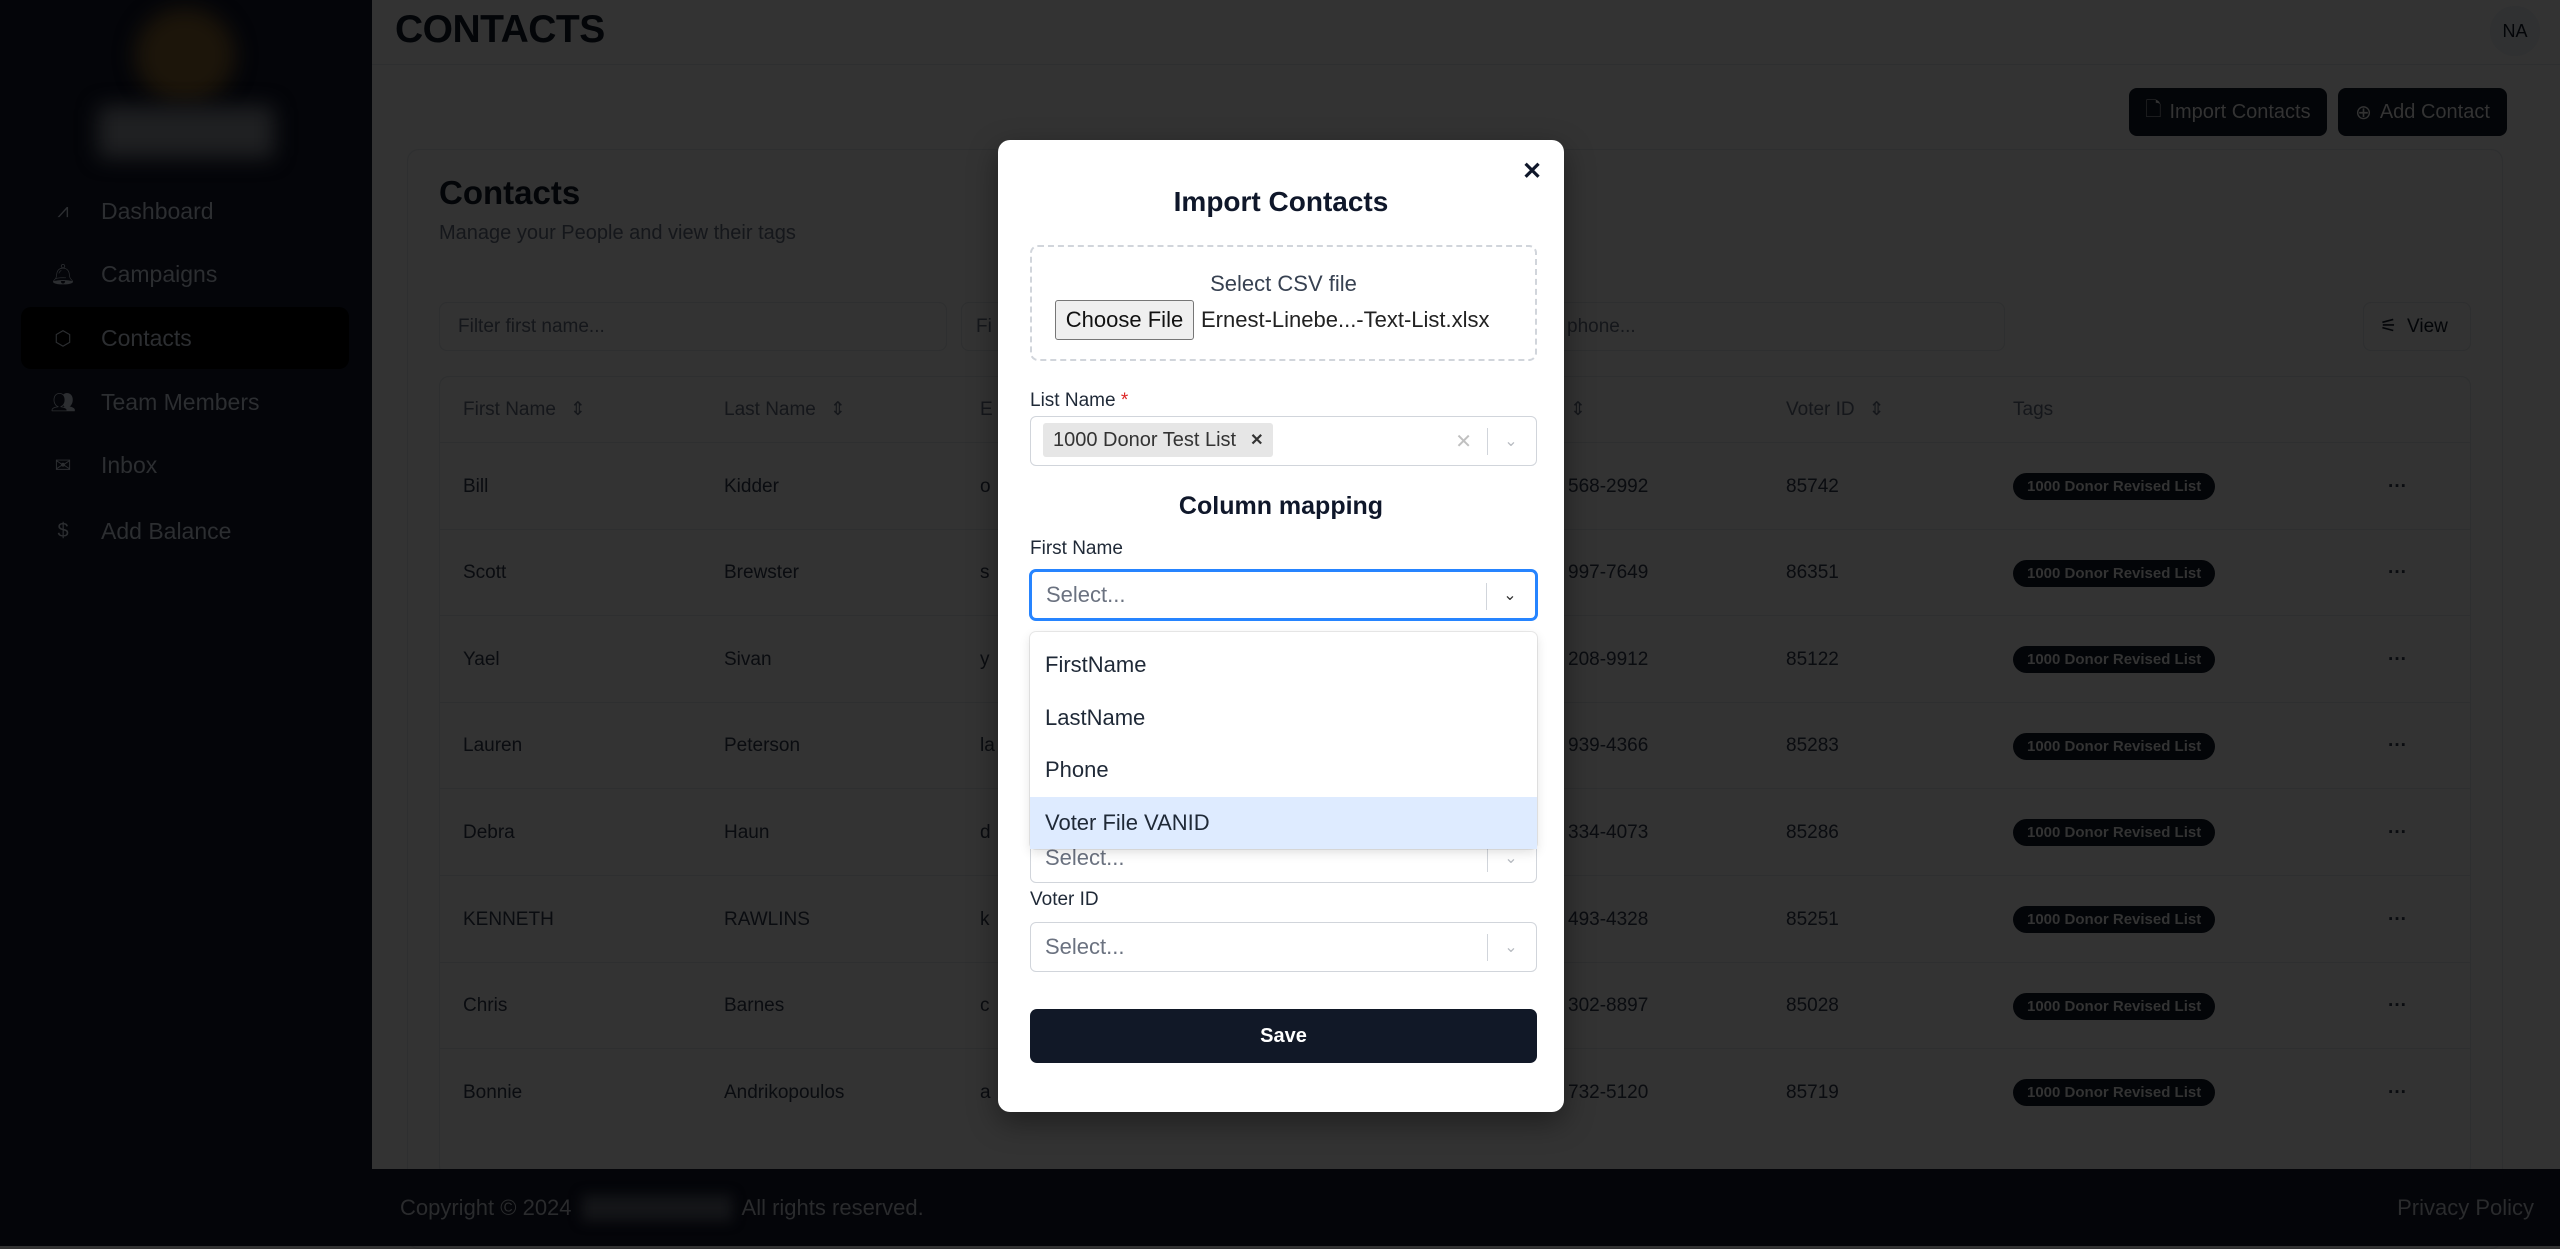 This screenshot has width=2560, height=1249. Describe the element at coordinates (63, 274) in the screenshot. I see `bell-icon: 🔔︎` at that location.